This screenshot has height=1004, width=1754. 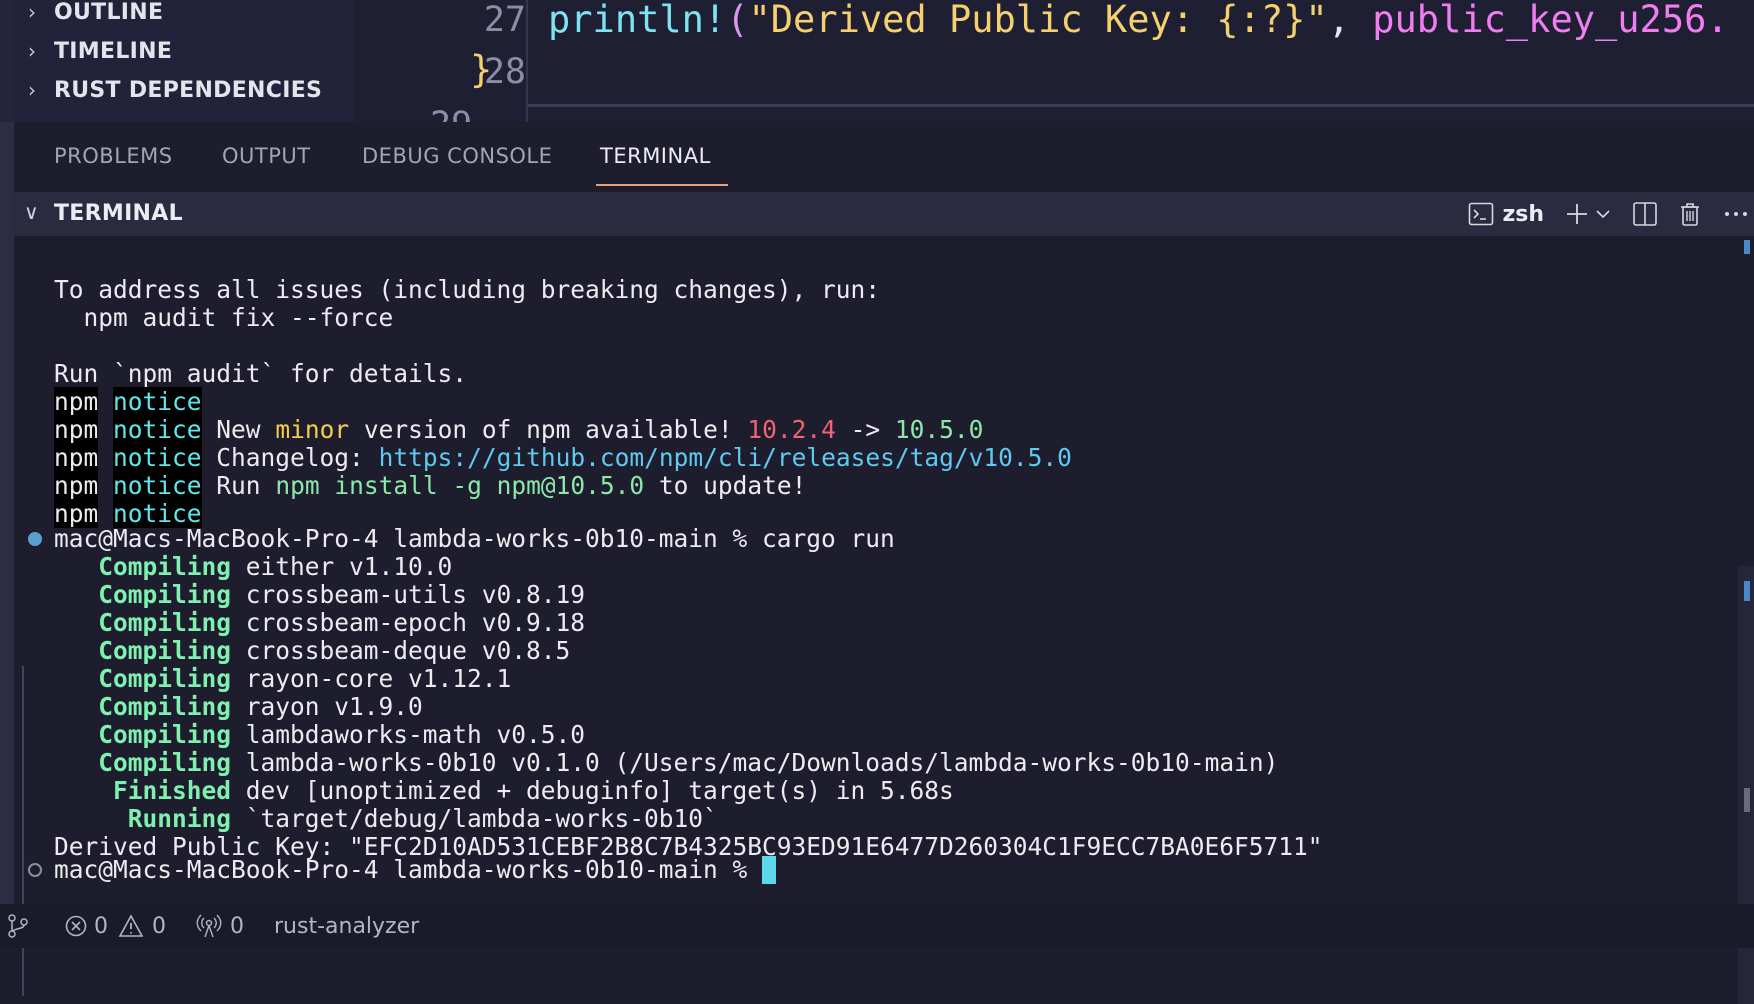 I want to click on code-token-variable: public_key_u256., so click(x=1550, y=20).